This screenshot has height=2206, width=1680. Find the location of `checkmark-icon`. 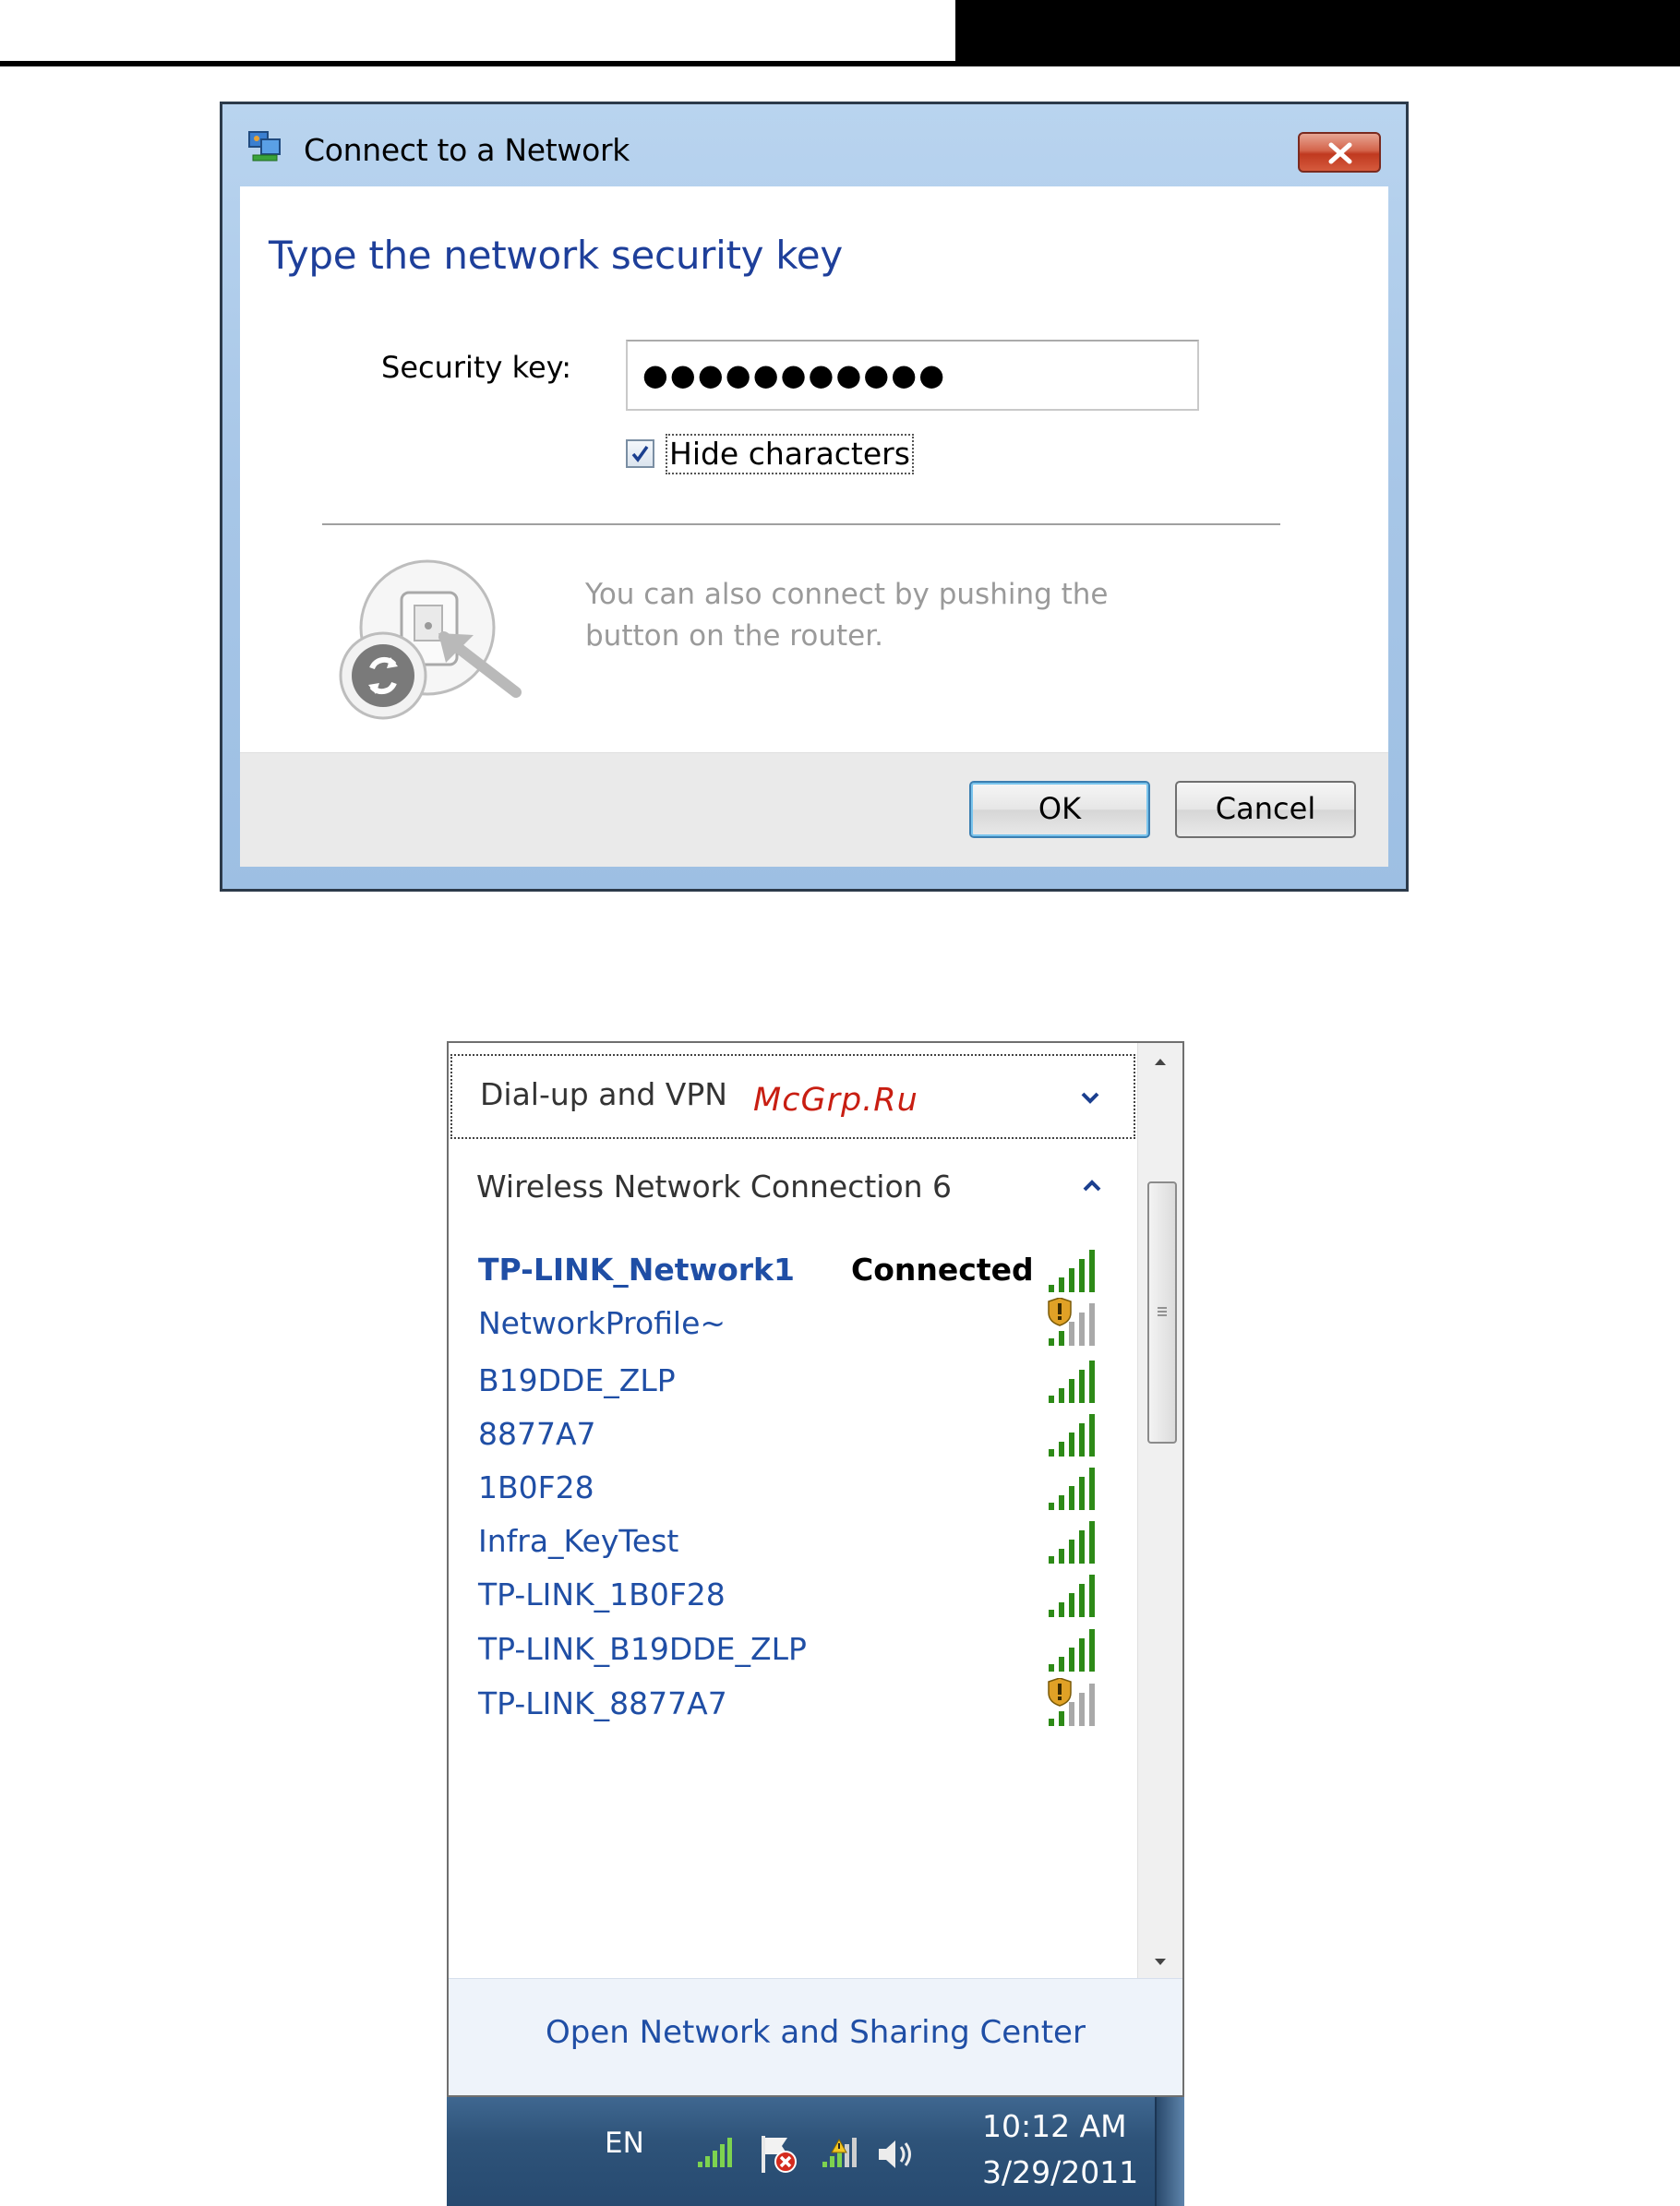

checkmark-icon is located at coordinates (640, 453).